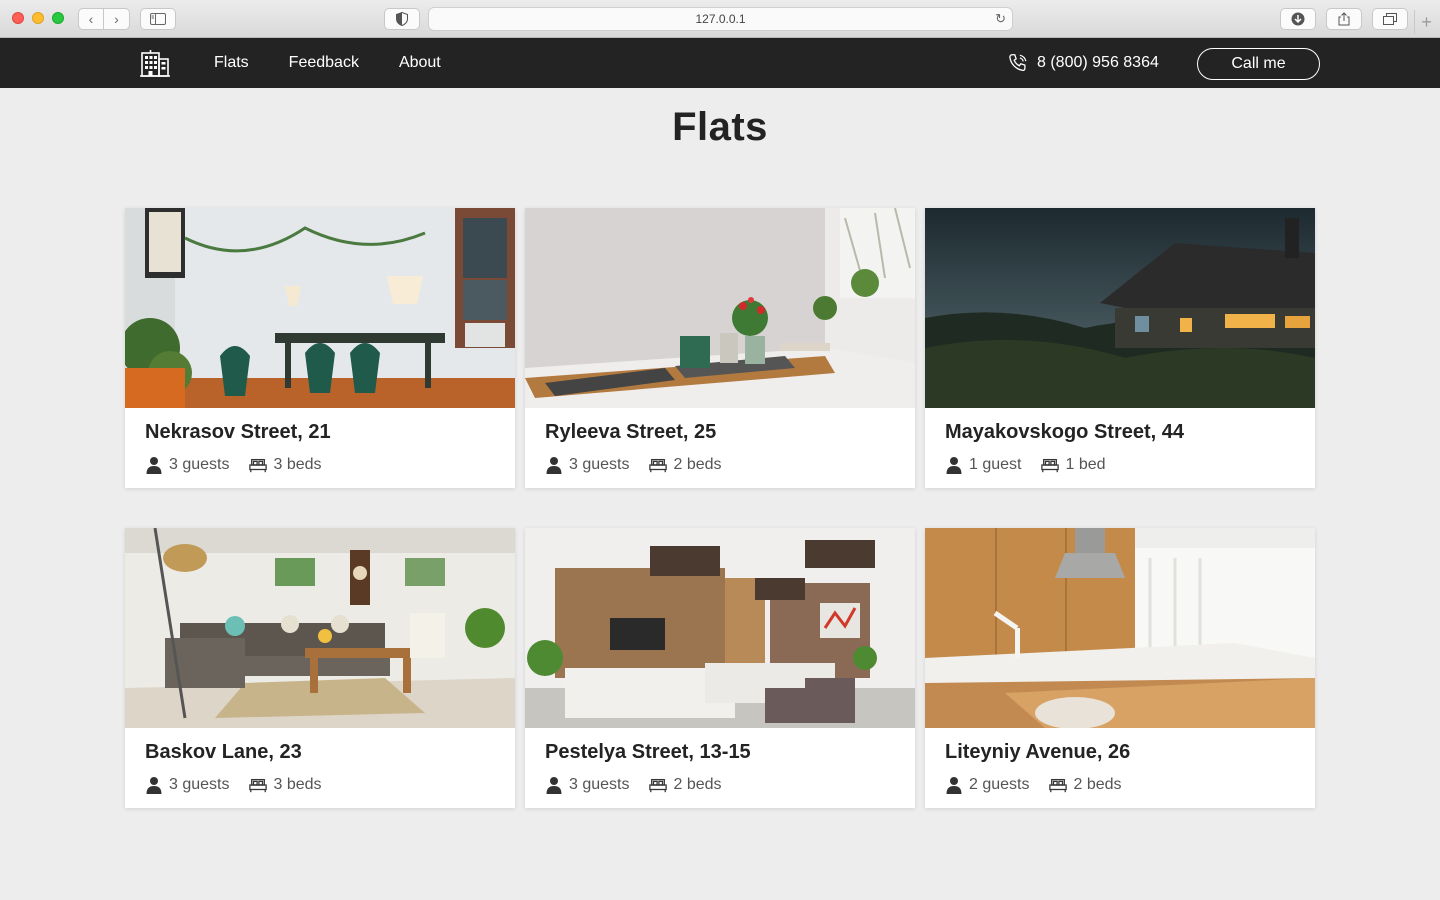 This screenshot has width=1440, height=900. I want to click on guest-count: 1 guest, so click(995, 464).